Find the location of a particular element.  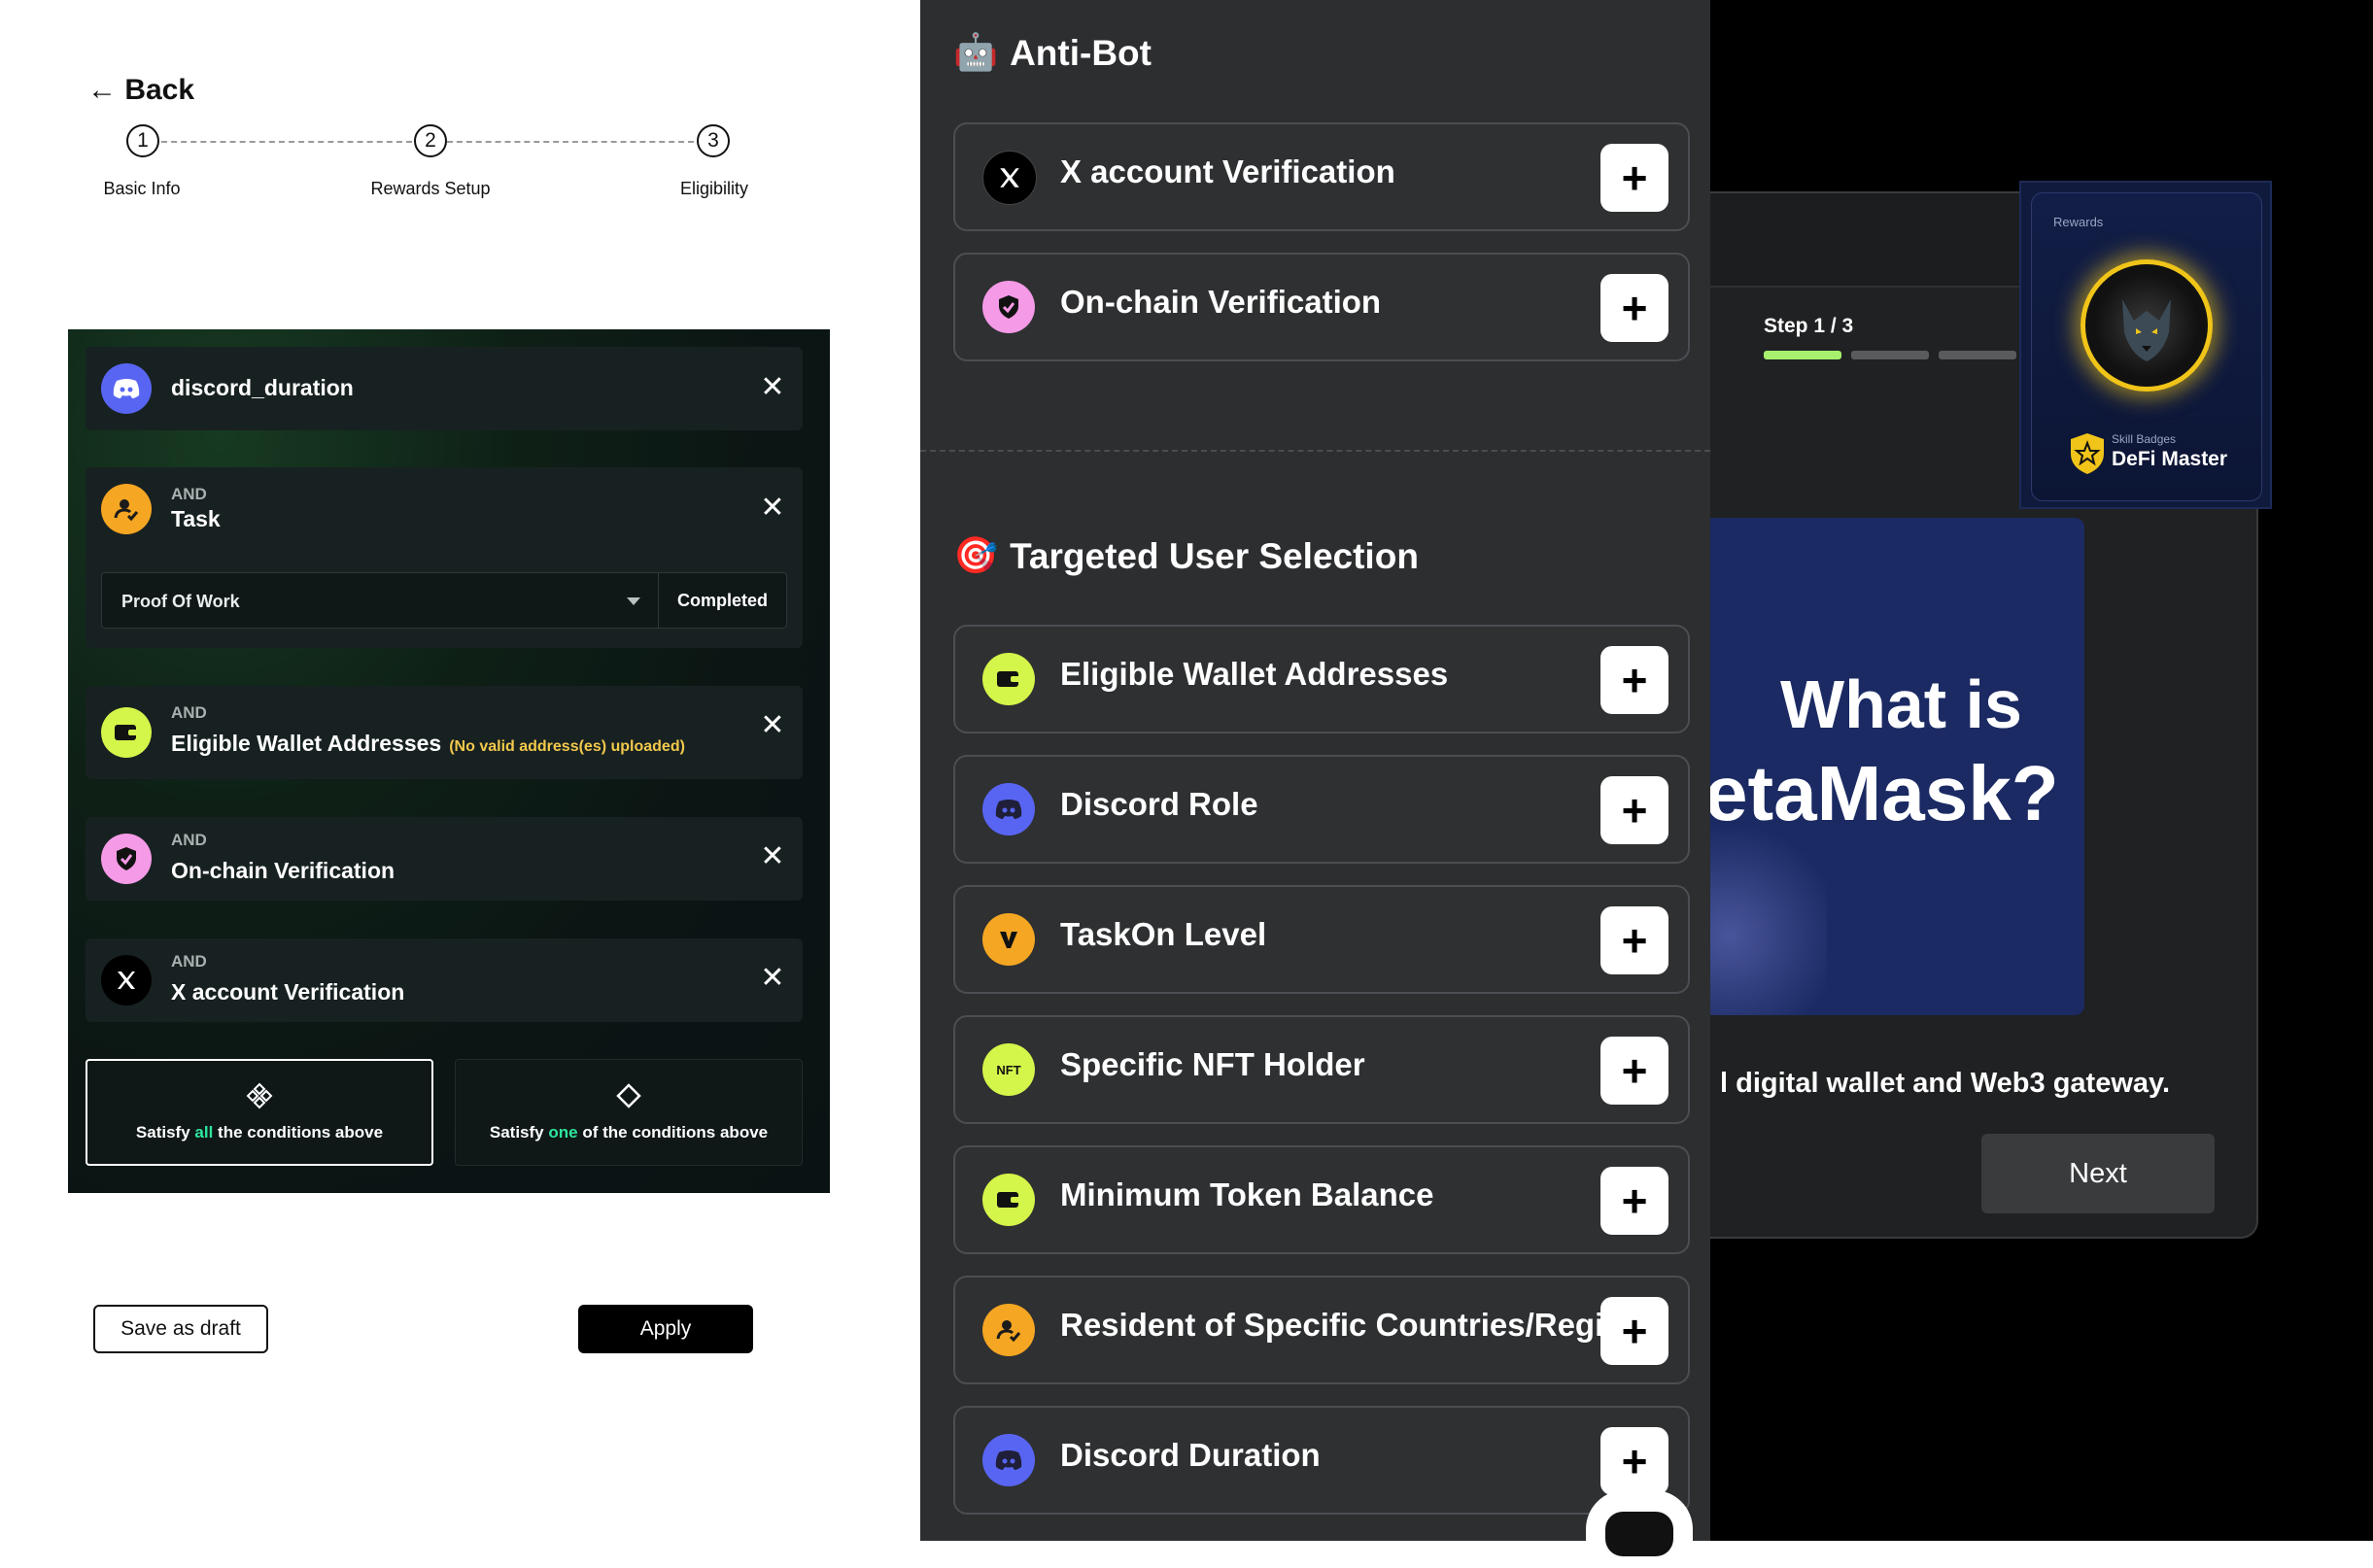

task-type-select: Proof Of Work is located at coordinates (380, 600).